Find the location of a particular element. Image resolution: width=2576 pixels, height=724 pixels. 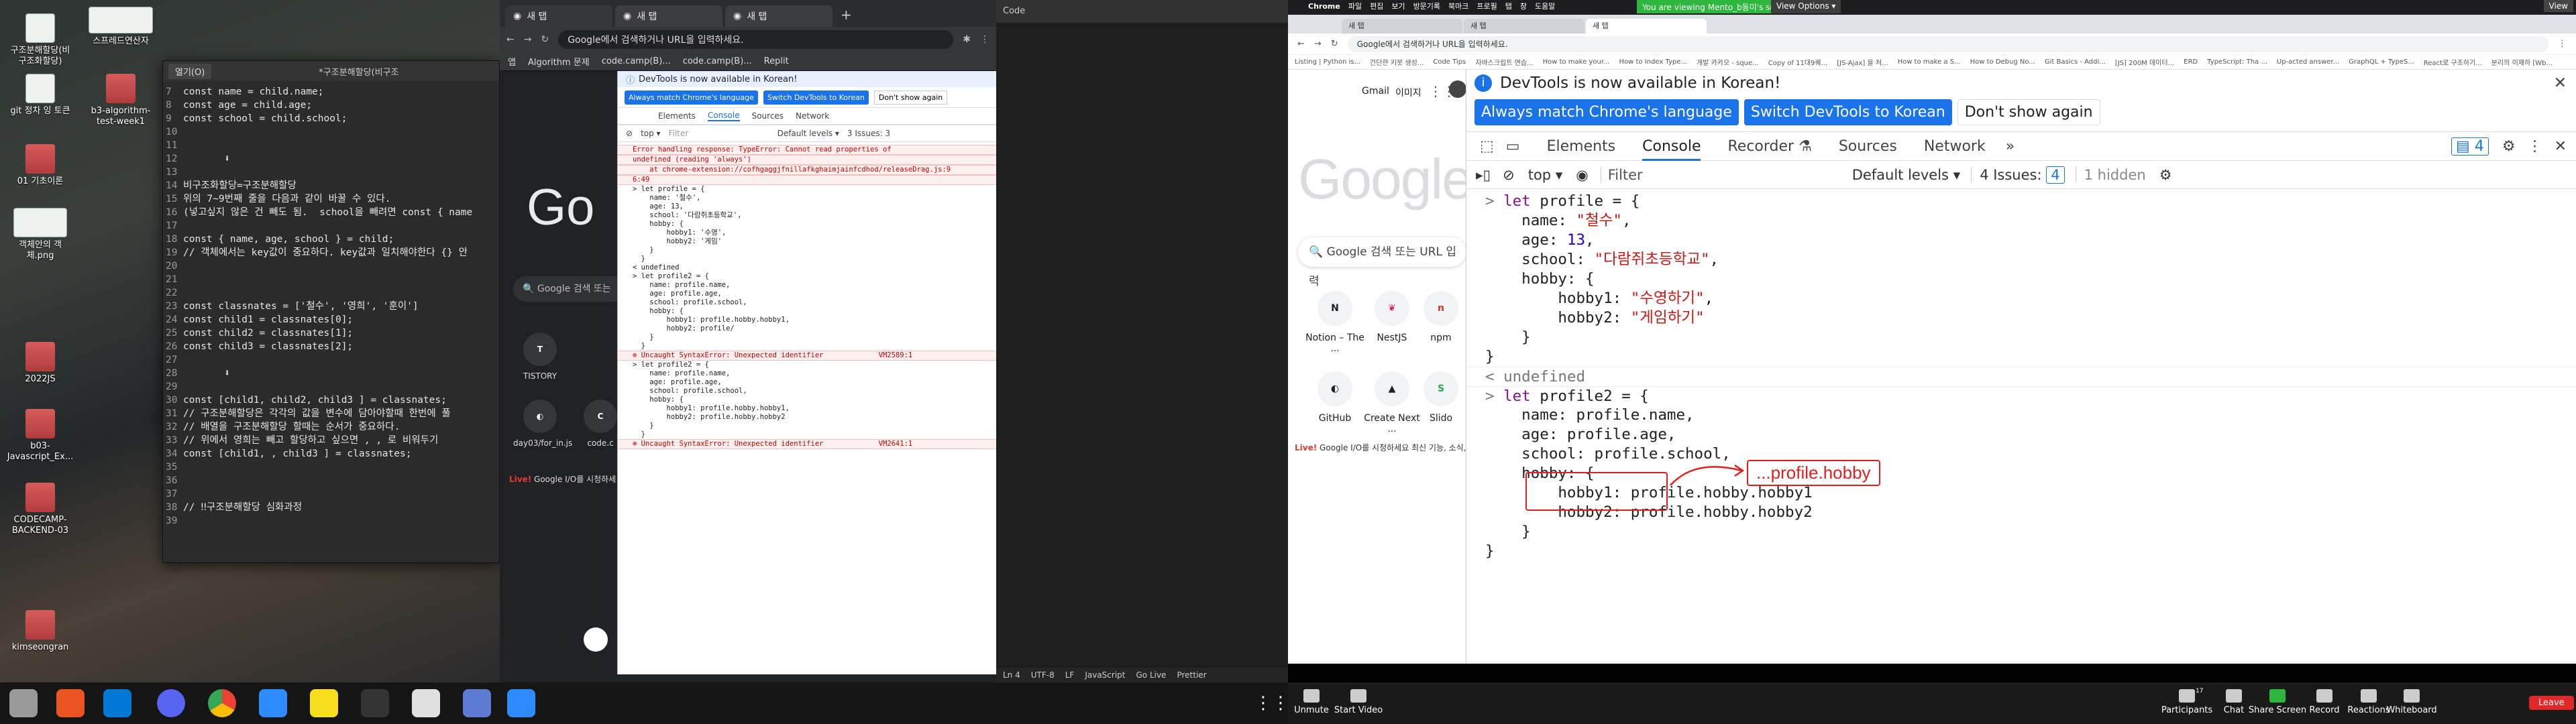

bookmark-item: ERD is located at coordinates (2191, 62).